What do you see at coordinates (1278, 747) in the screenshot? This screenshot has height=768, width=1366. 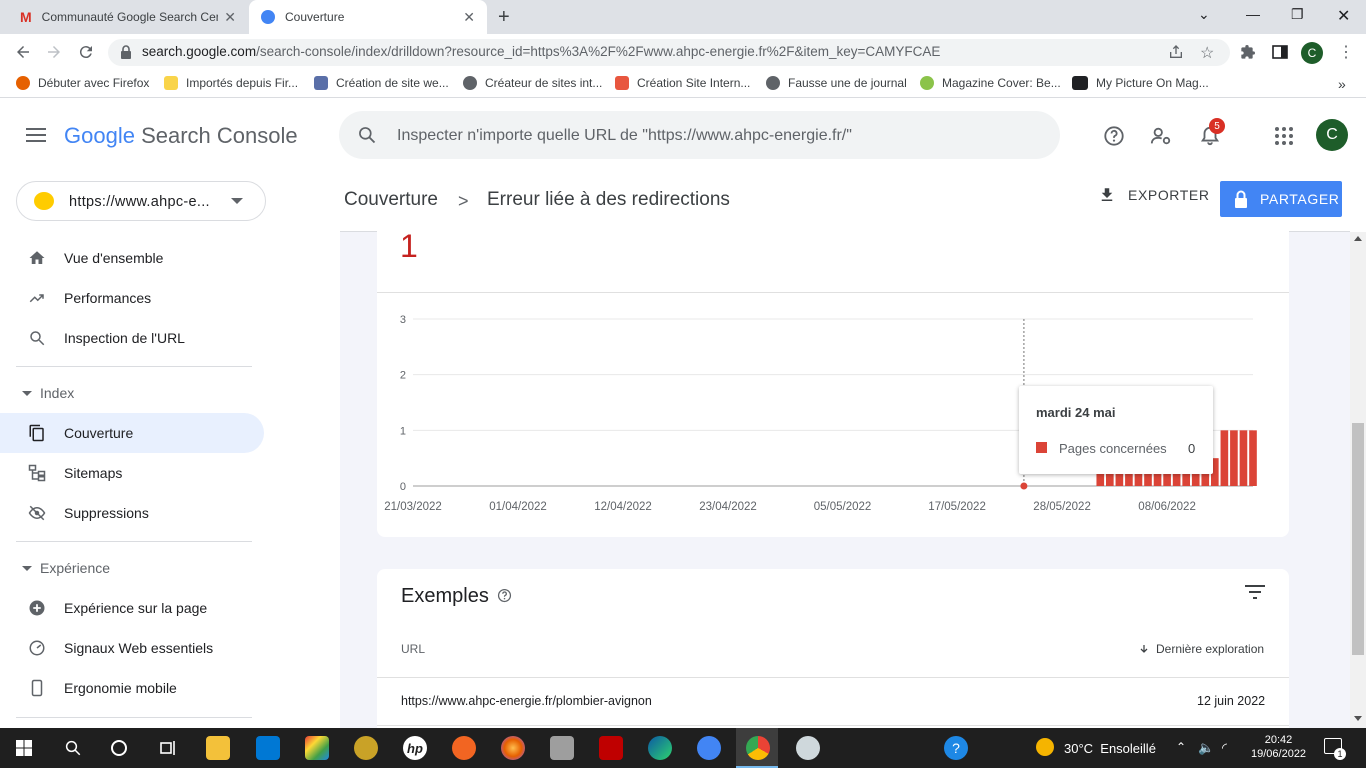 I see `clock: 20:42 19/06/2022` at bounding box center [1278, 747].